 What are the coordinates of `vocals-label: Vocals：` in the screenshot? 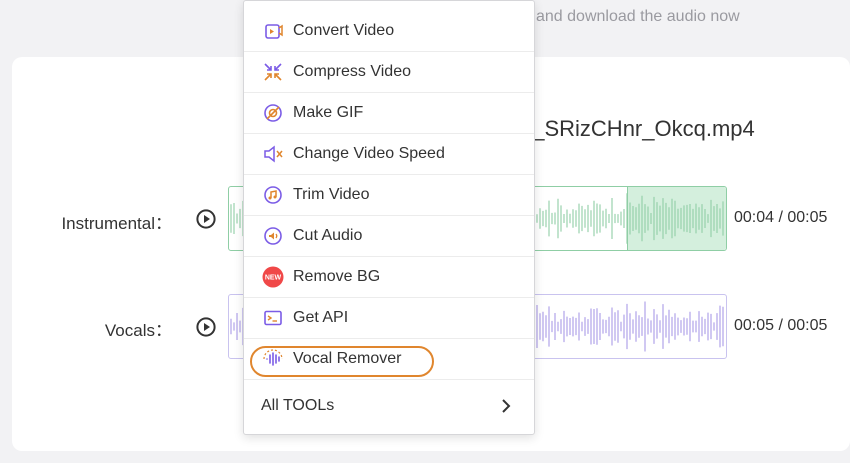 It's located at (138, 330).